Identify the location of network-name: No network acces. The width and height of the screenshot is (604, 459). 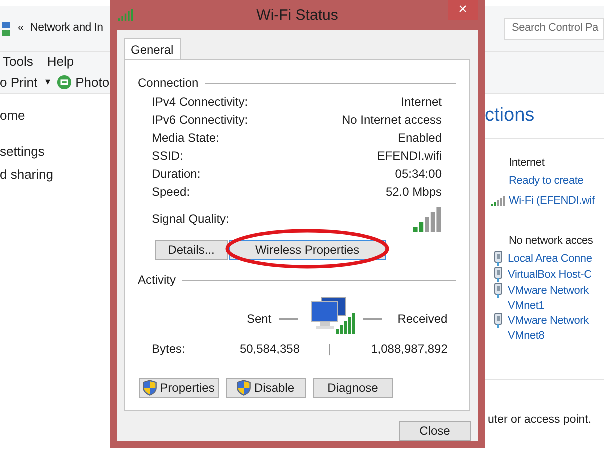
(551, 241).